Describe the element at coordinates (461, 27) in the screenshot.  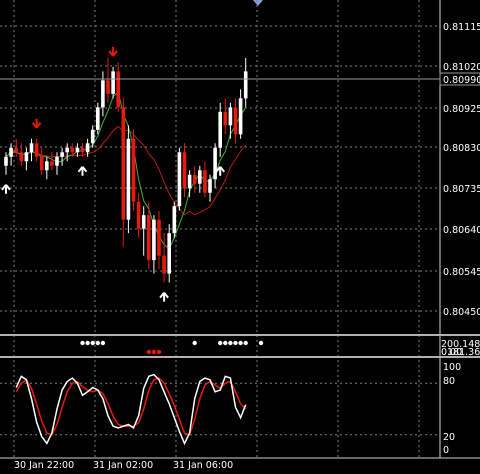
I see `price-tick-label: 0.81115` at that location.